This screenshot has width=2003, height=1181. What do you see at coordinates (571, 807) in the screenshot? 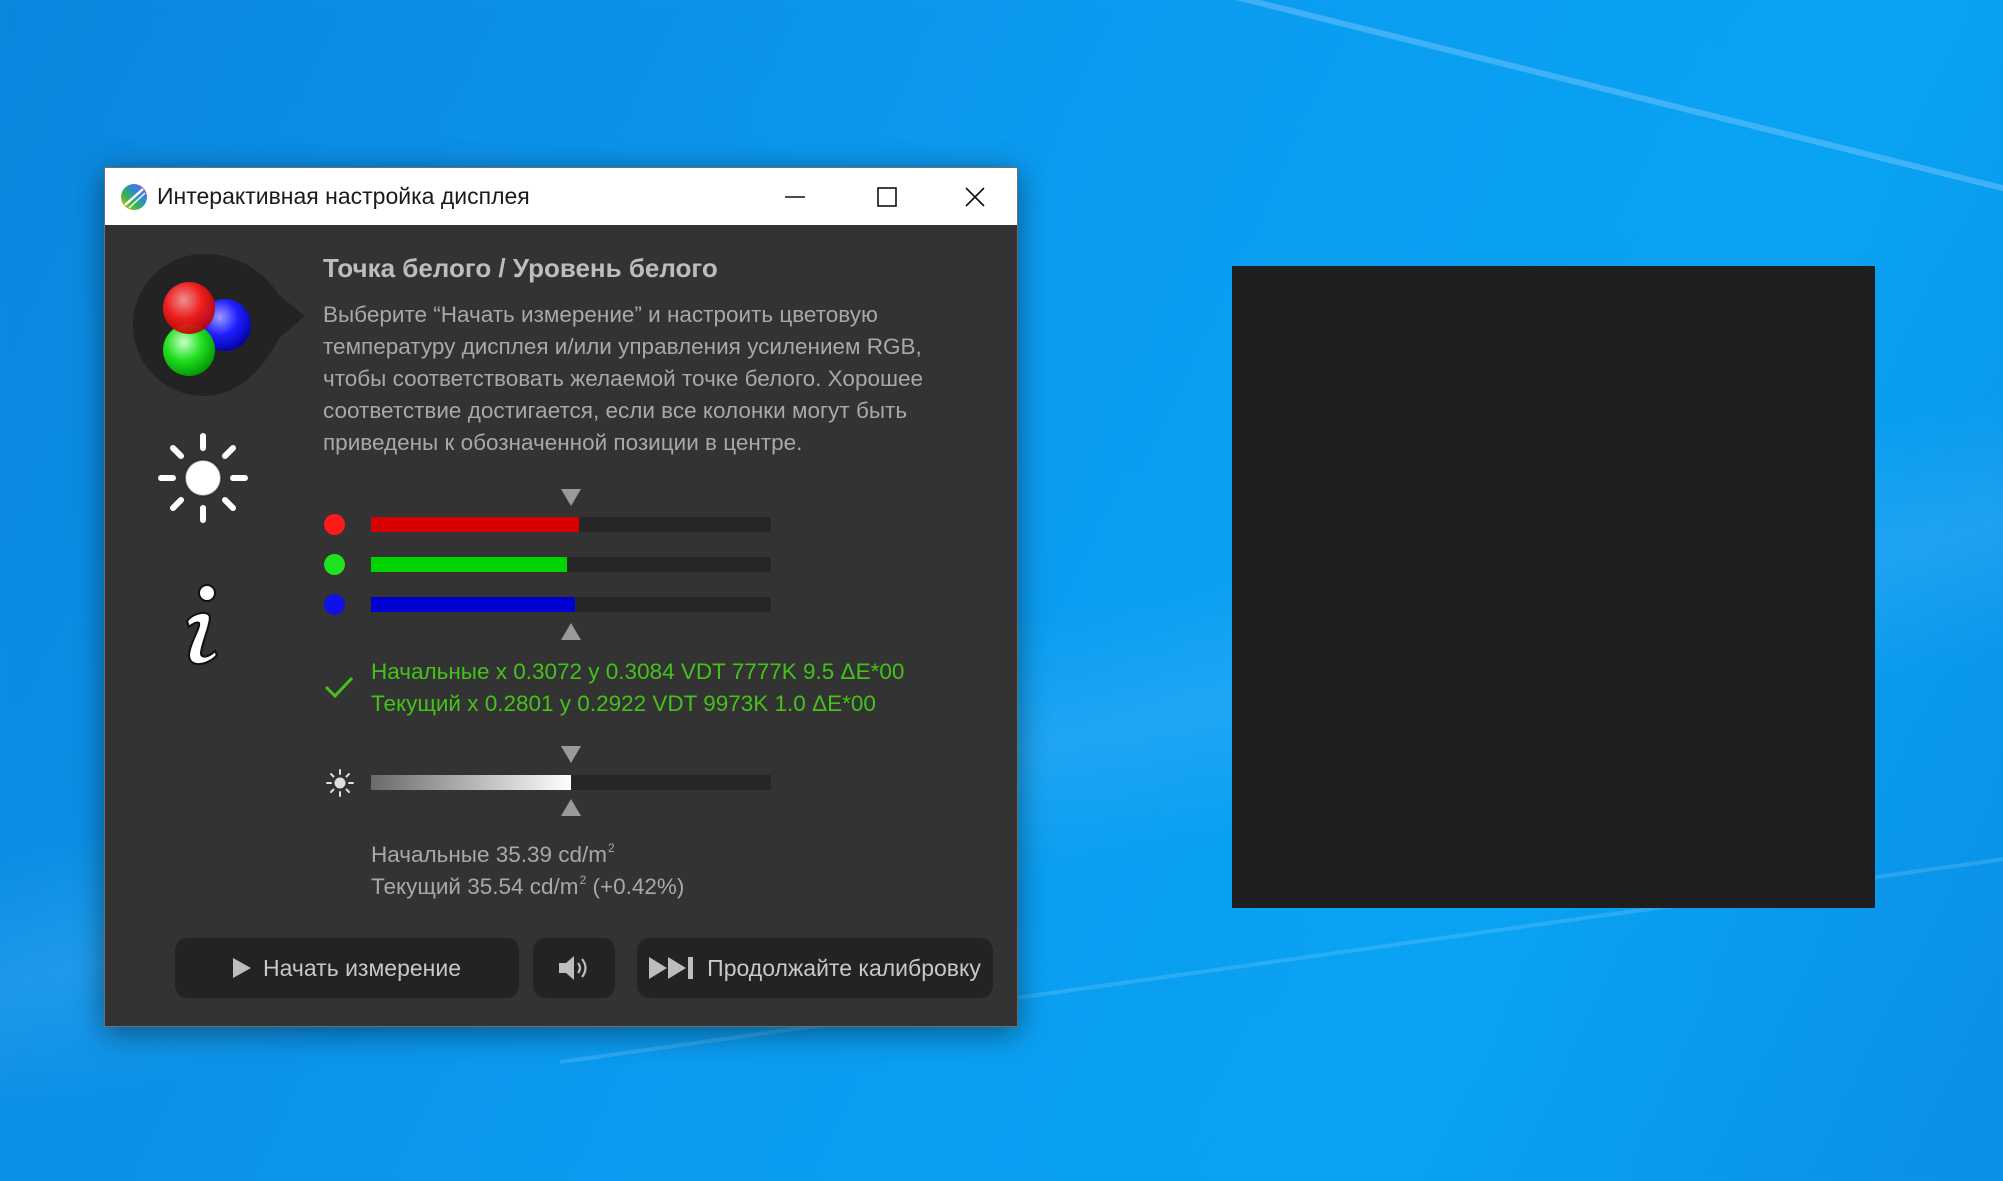
I see `luminance-marker-bottom` at bounding box center [571, 807].